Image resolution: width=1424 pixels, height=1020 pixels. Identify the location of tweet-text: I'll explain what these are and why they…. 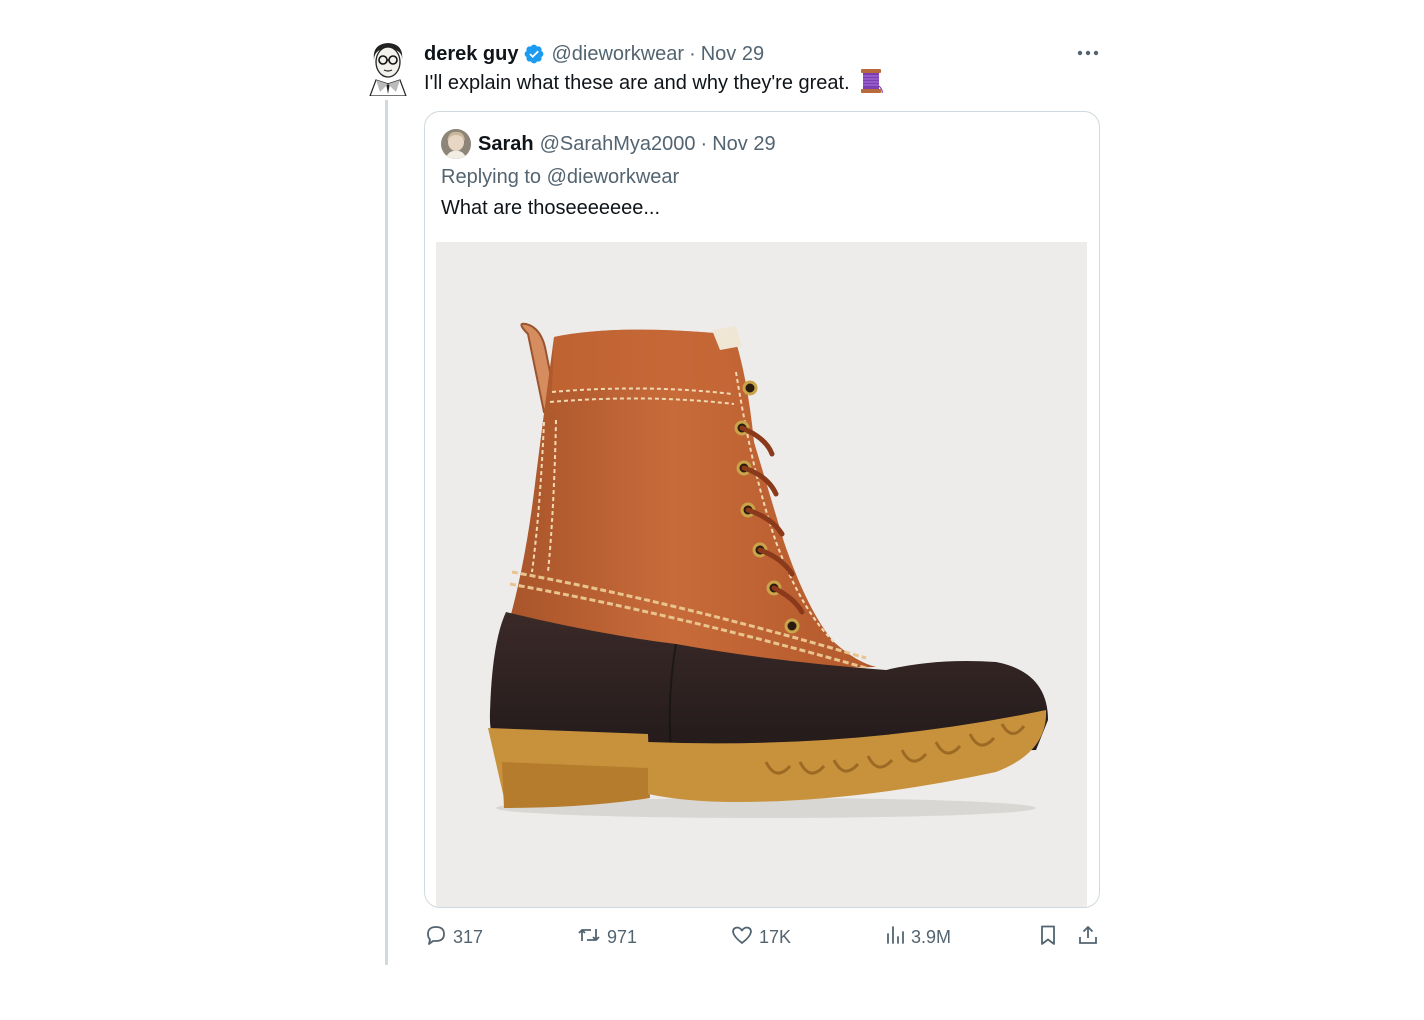
(637, 83).